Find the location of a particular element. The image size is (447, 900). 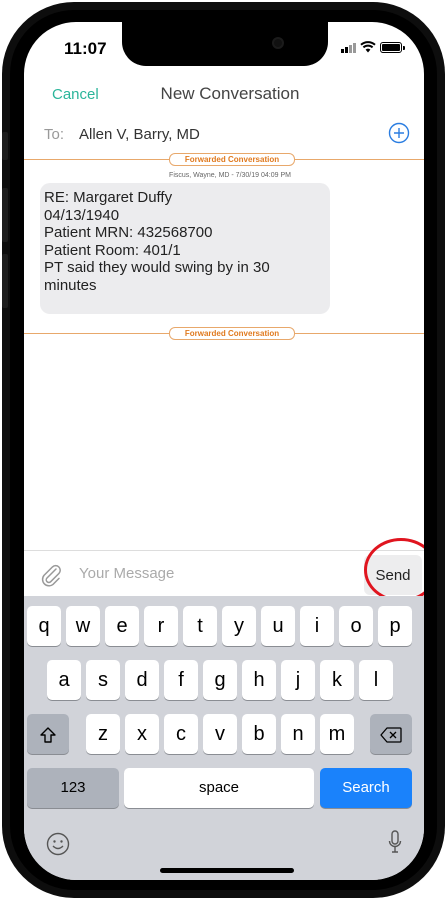

key-i: i is located at coordinates (317, 626).